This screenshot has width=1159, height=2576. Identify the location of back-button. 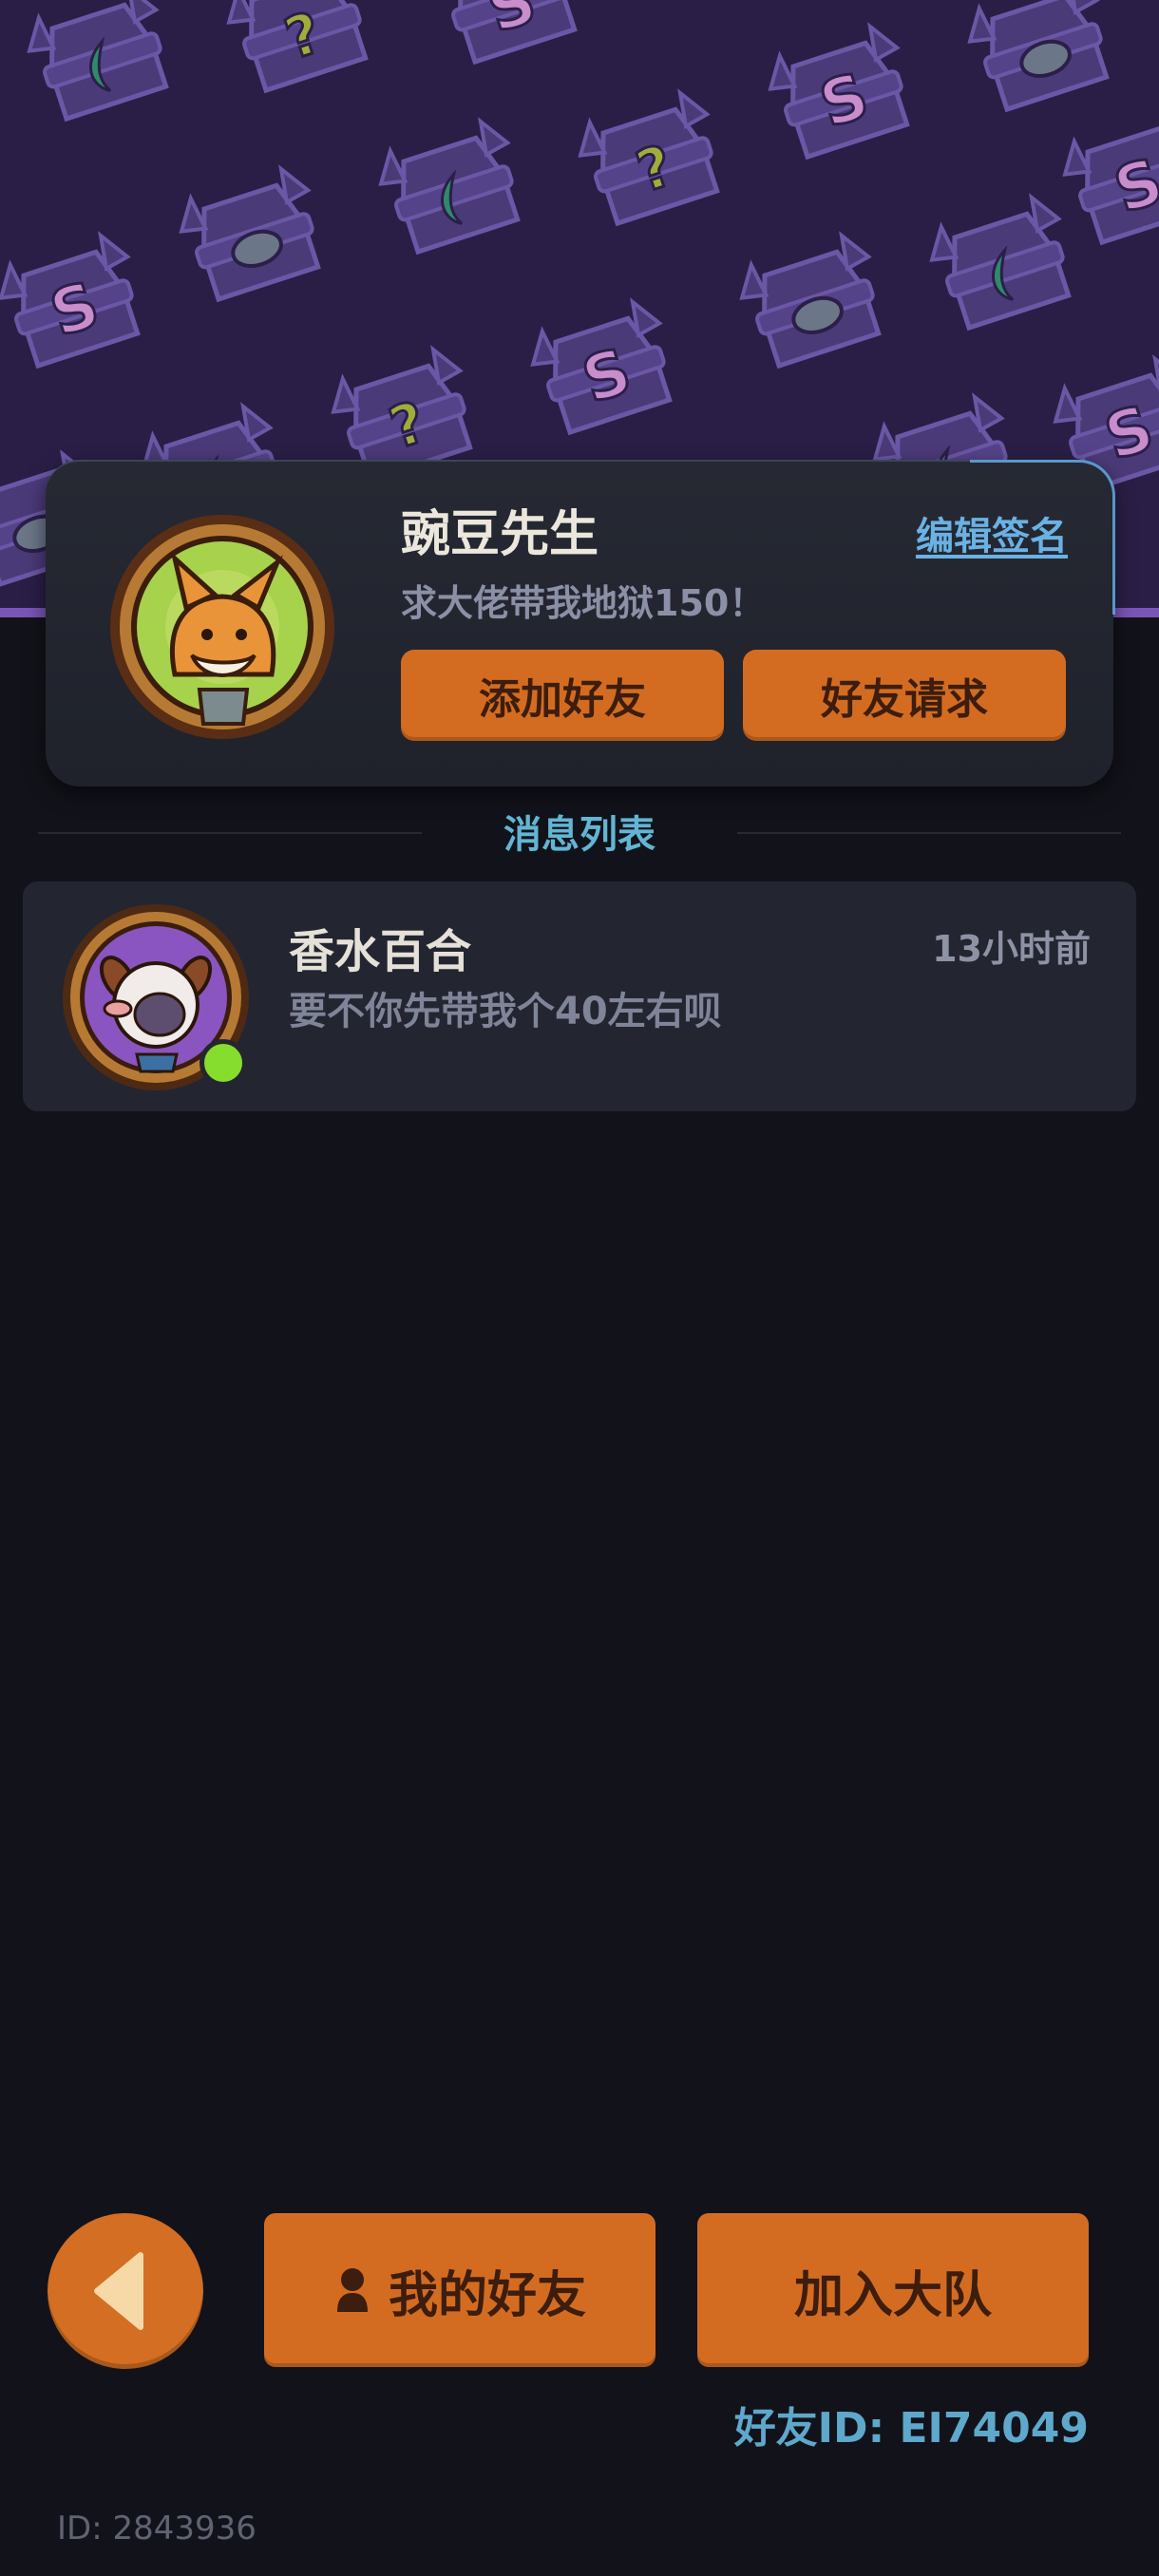
(125, 2291).